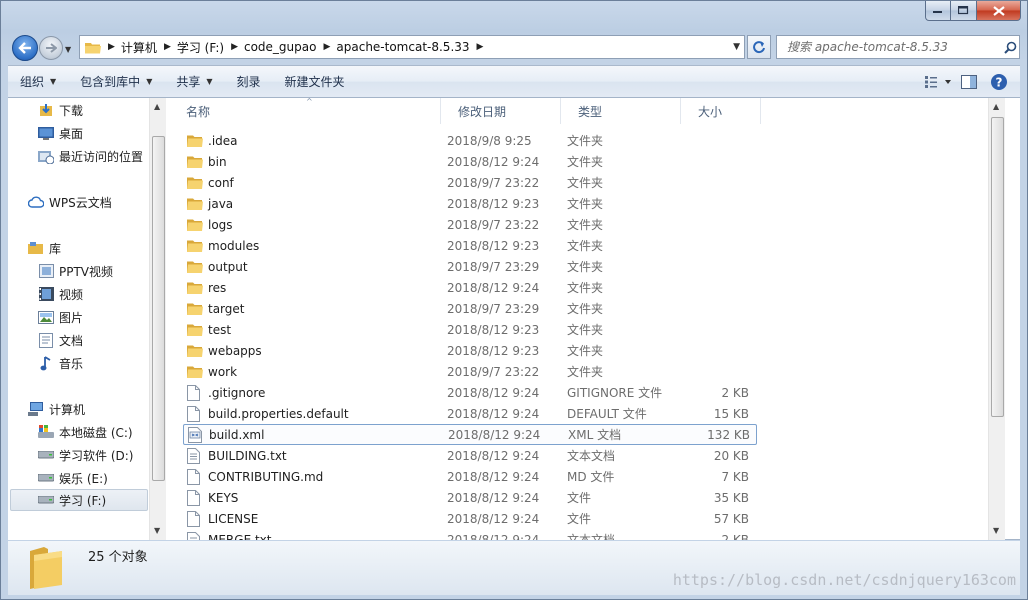 The image size is (1028, 600). I want to click on file-row: target 2018/9/7 23:29 文件夹, so click(470, 308).